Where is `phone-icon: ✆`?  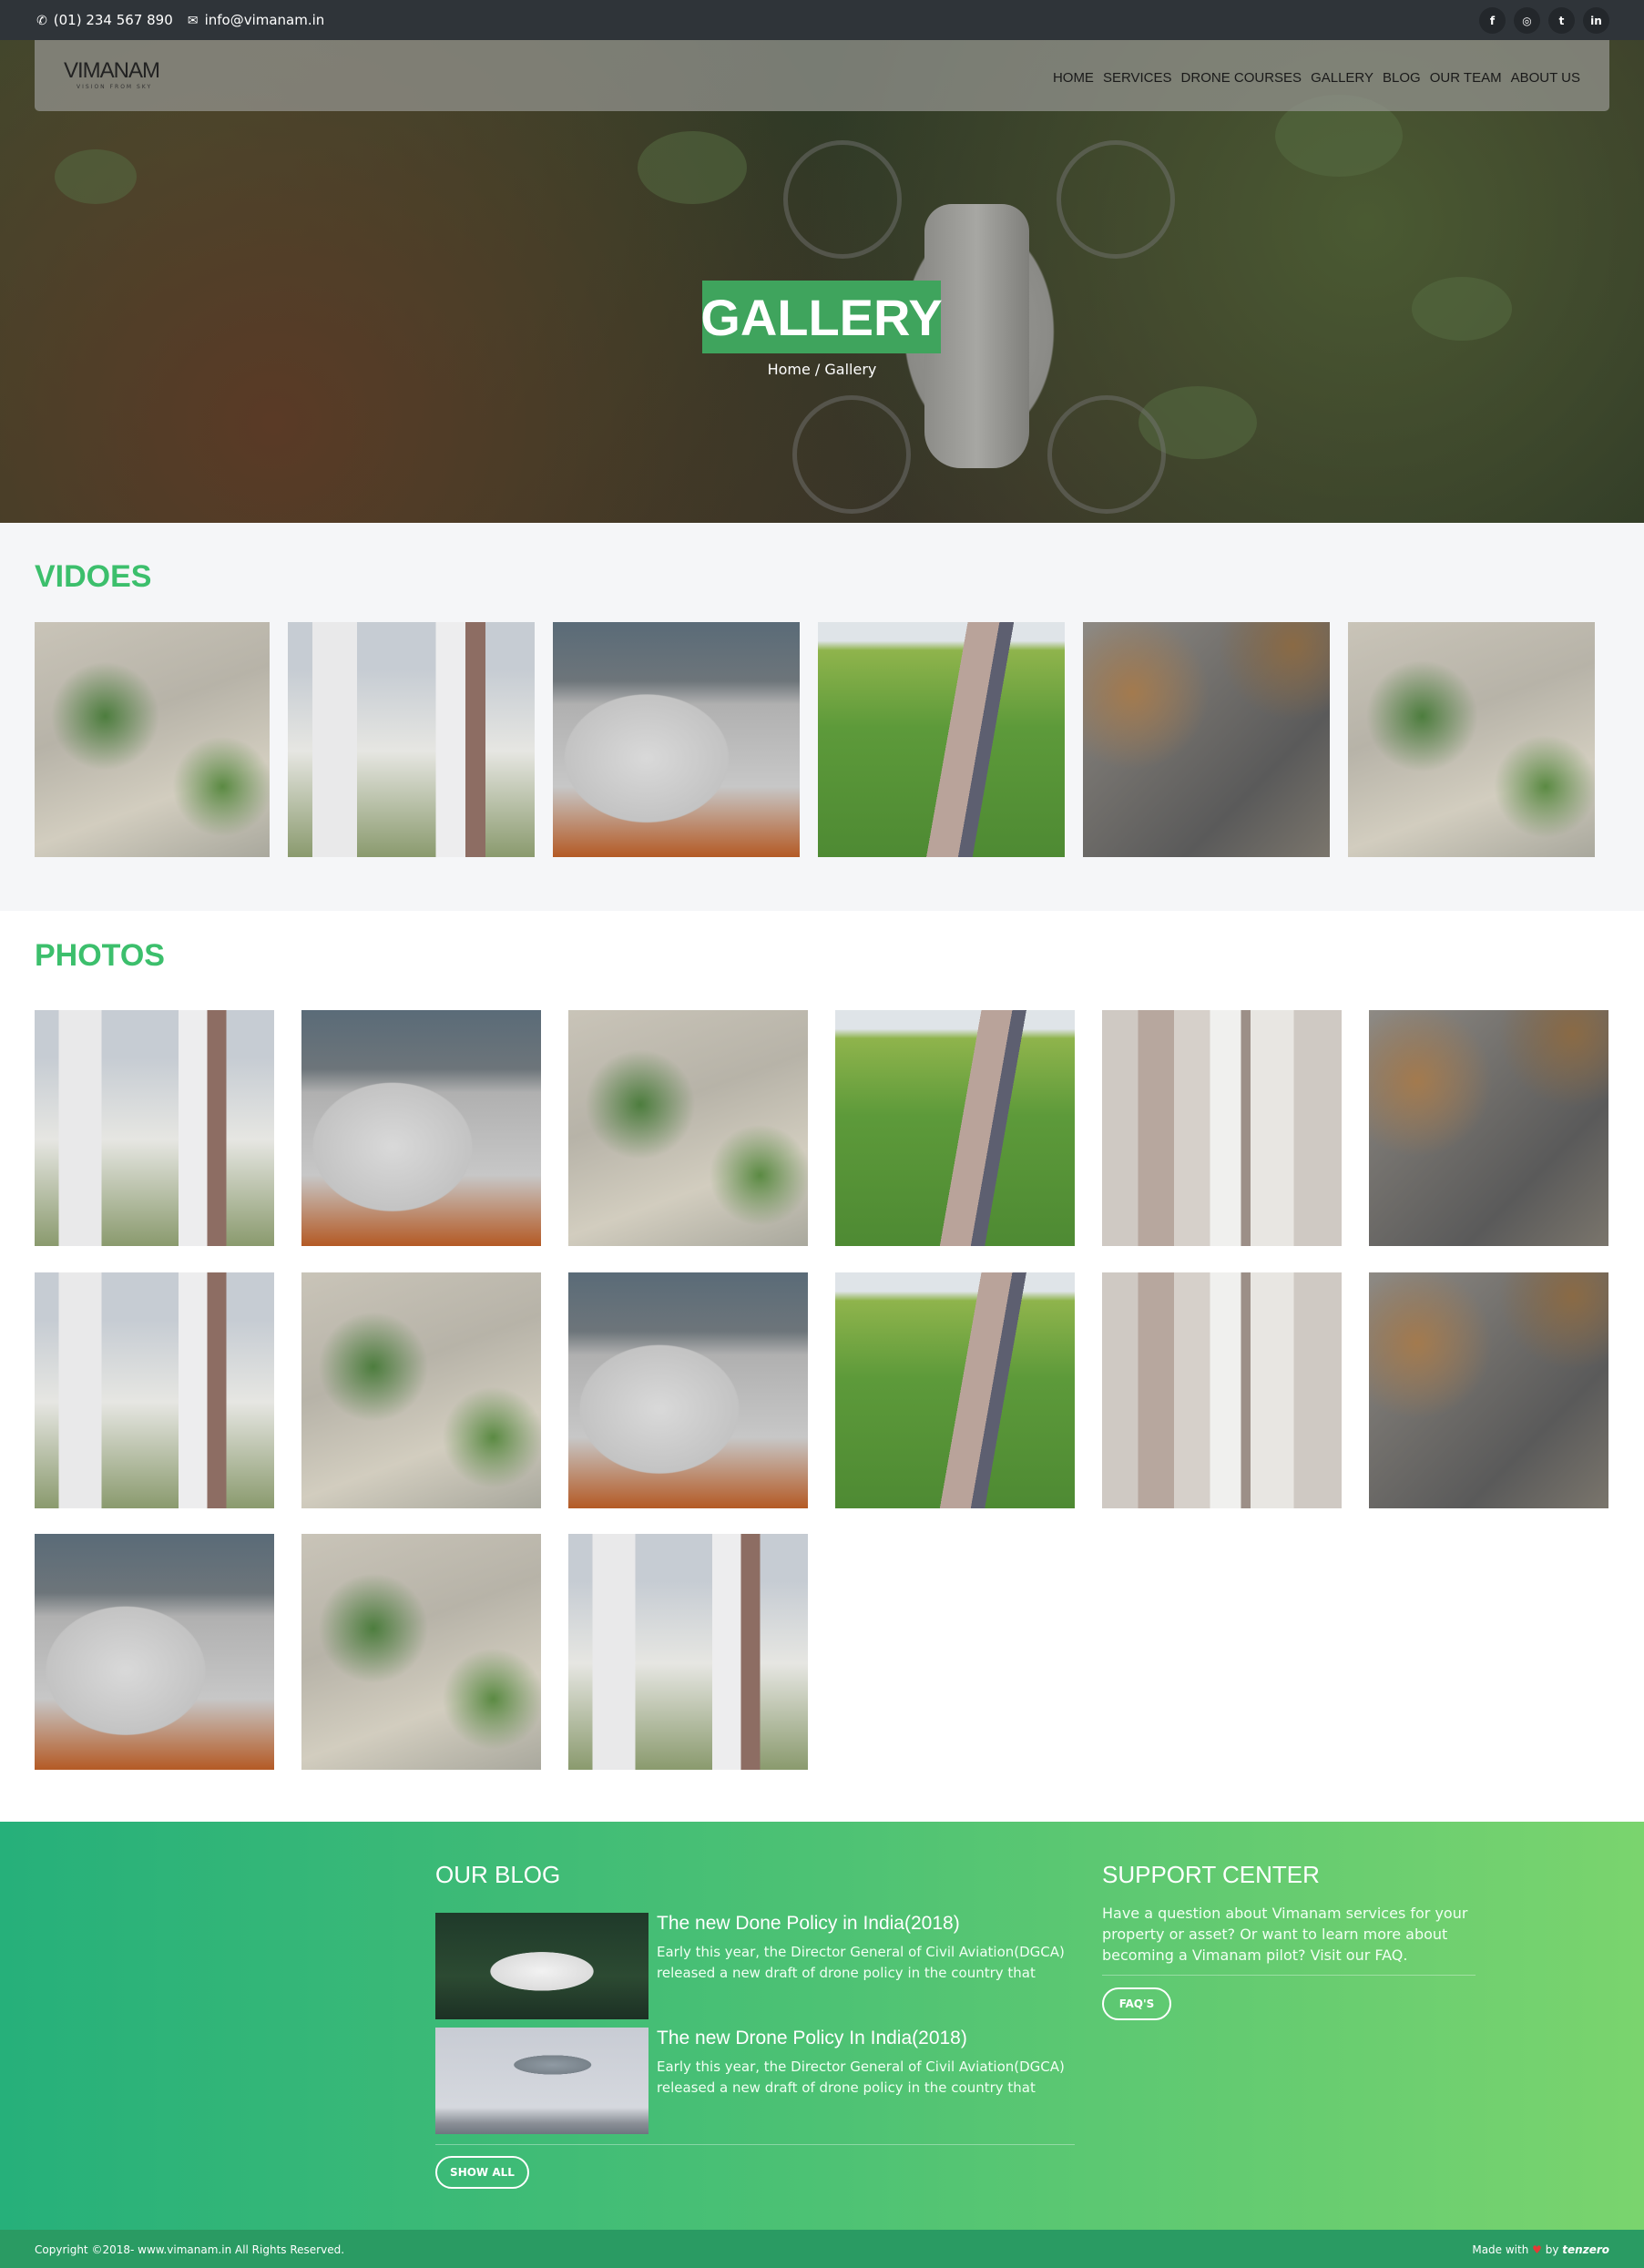 phone-icon: ✆ is located at coordinates (41, 21).